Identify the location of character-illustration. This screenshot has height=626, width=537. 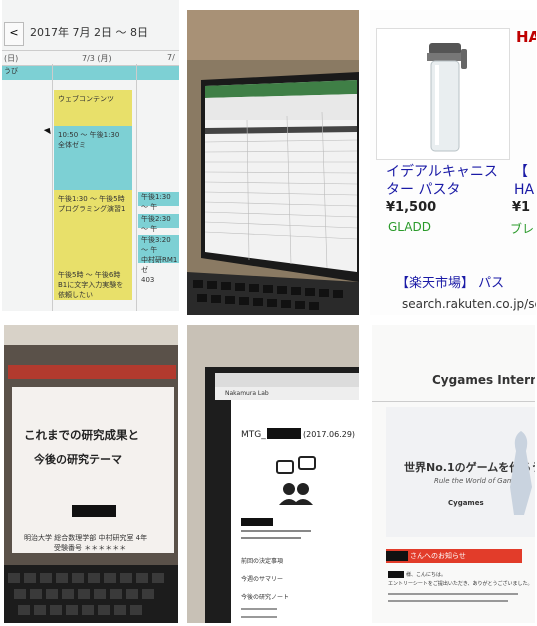
(521, 473).